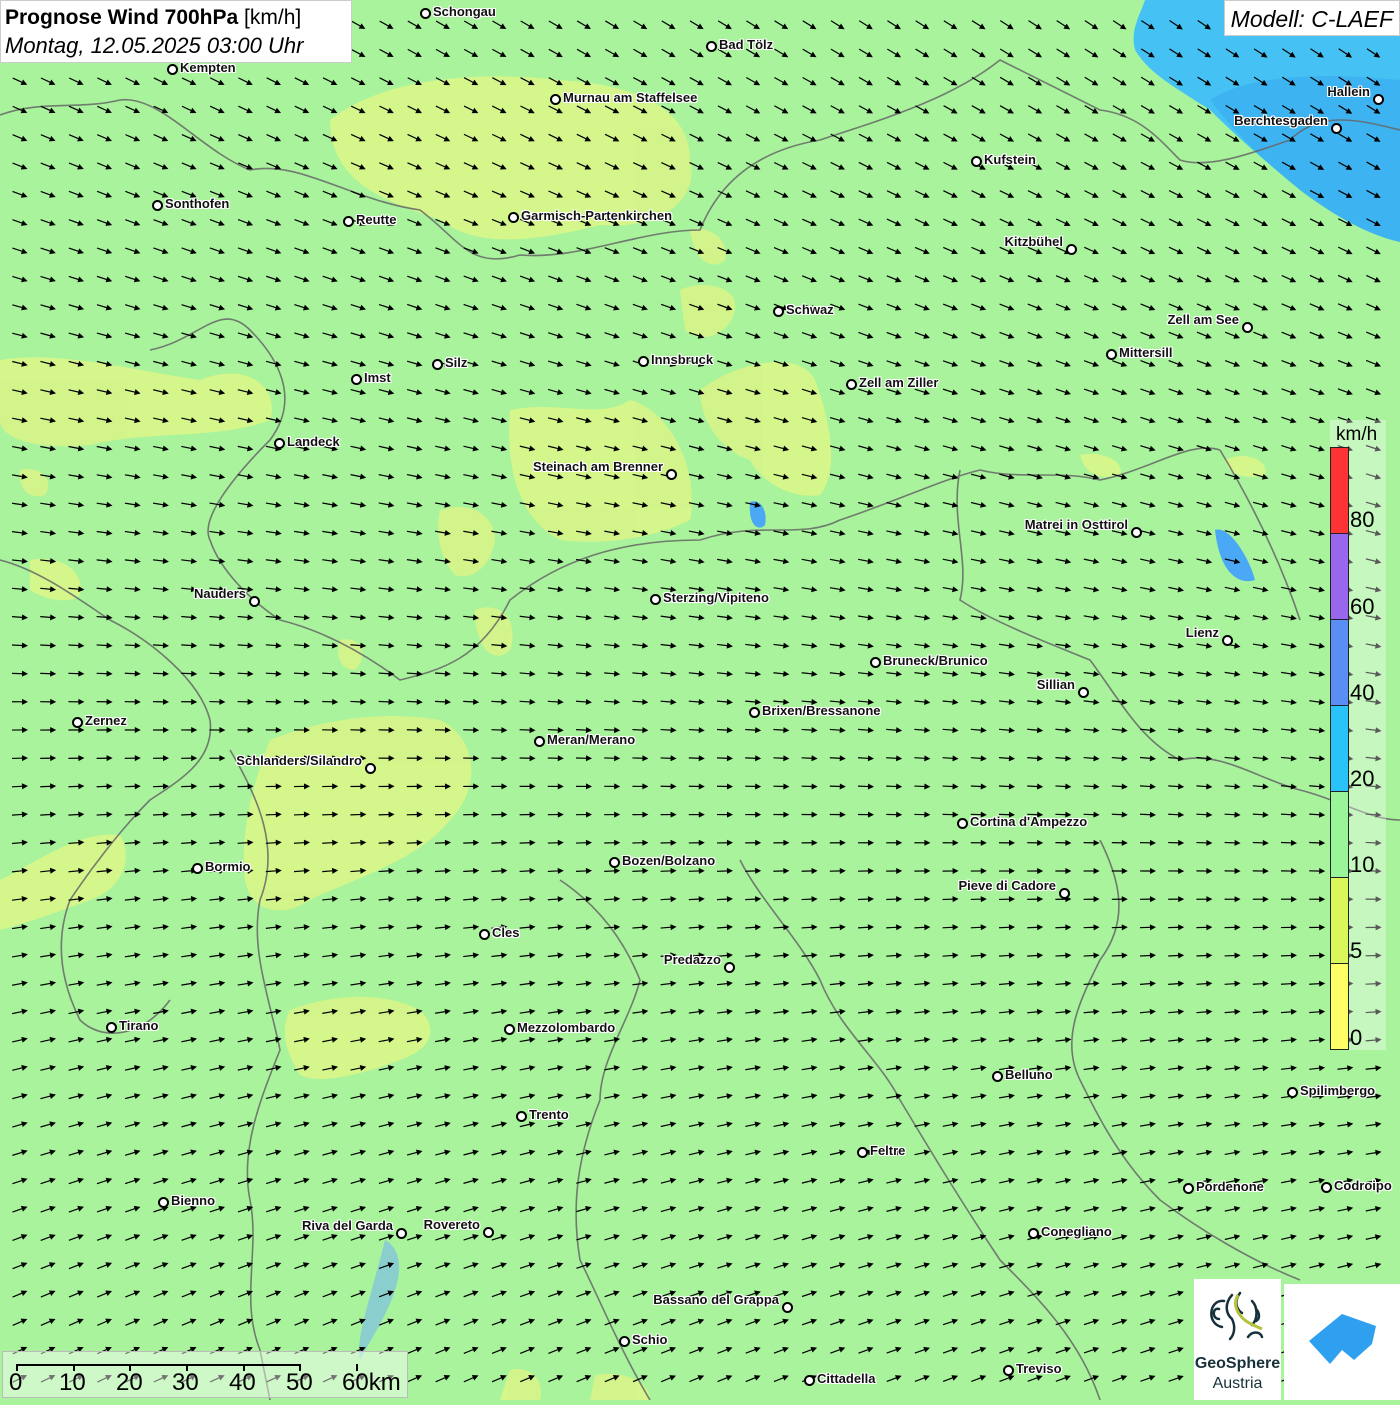 The height and width of the screenshot is (1405, 1400). What do you see at coordinates (1029, 1074) in the screenshot?
I see `city-label: Belluno` at bounding box center [1029, 1074].